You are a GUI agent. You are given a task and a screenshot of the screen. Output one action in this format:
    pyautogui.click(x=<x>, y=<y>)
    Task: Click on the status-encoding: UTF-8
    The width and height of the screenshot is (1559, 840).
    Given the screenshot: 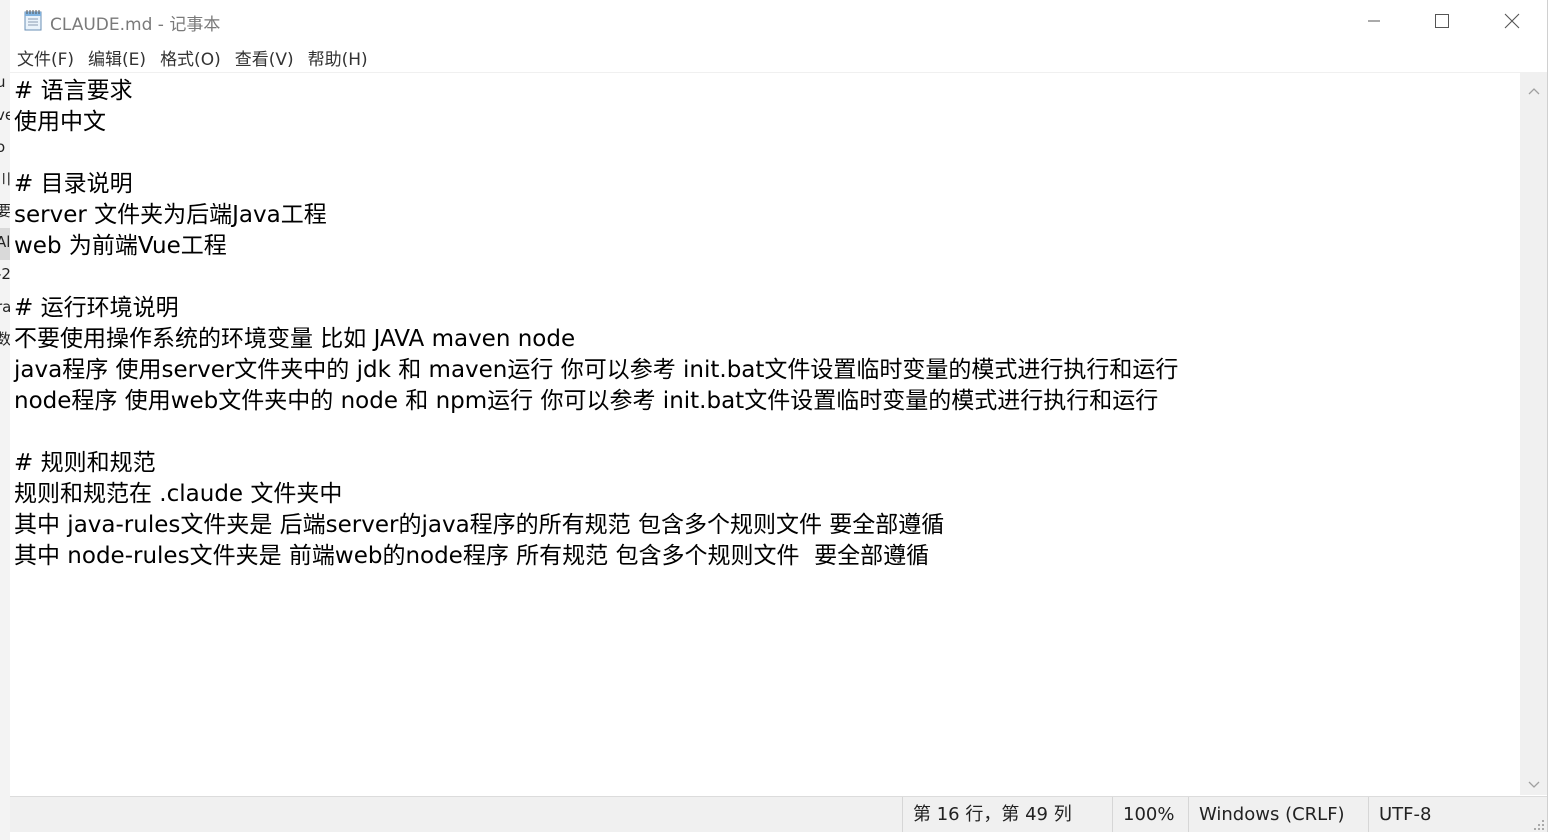 What is the action you would take?
    pyautogui.click(x=1443, y=814)
    